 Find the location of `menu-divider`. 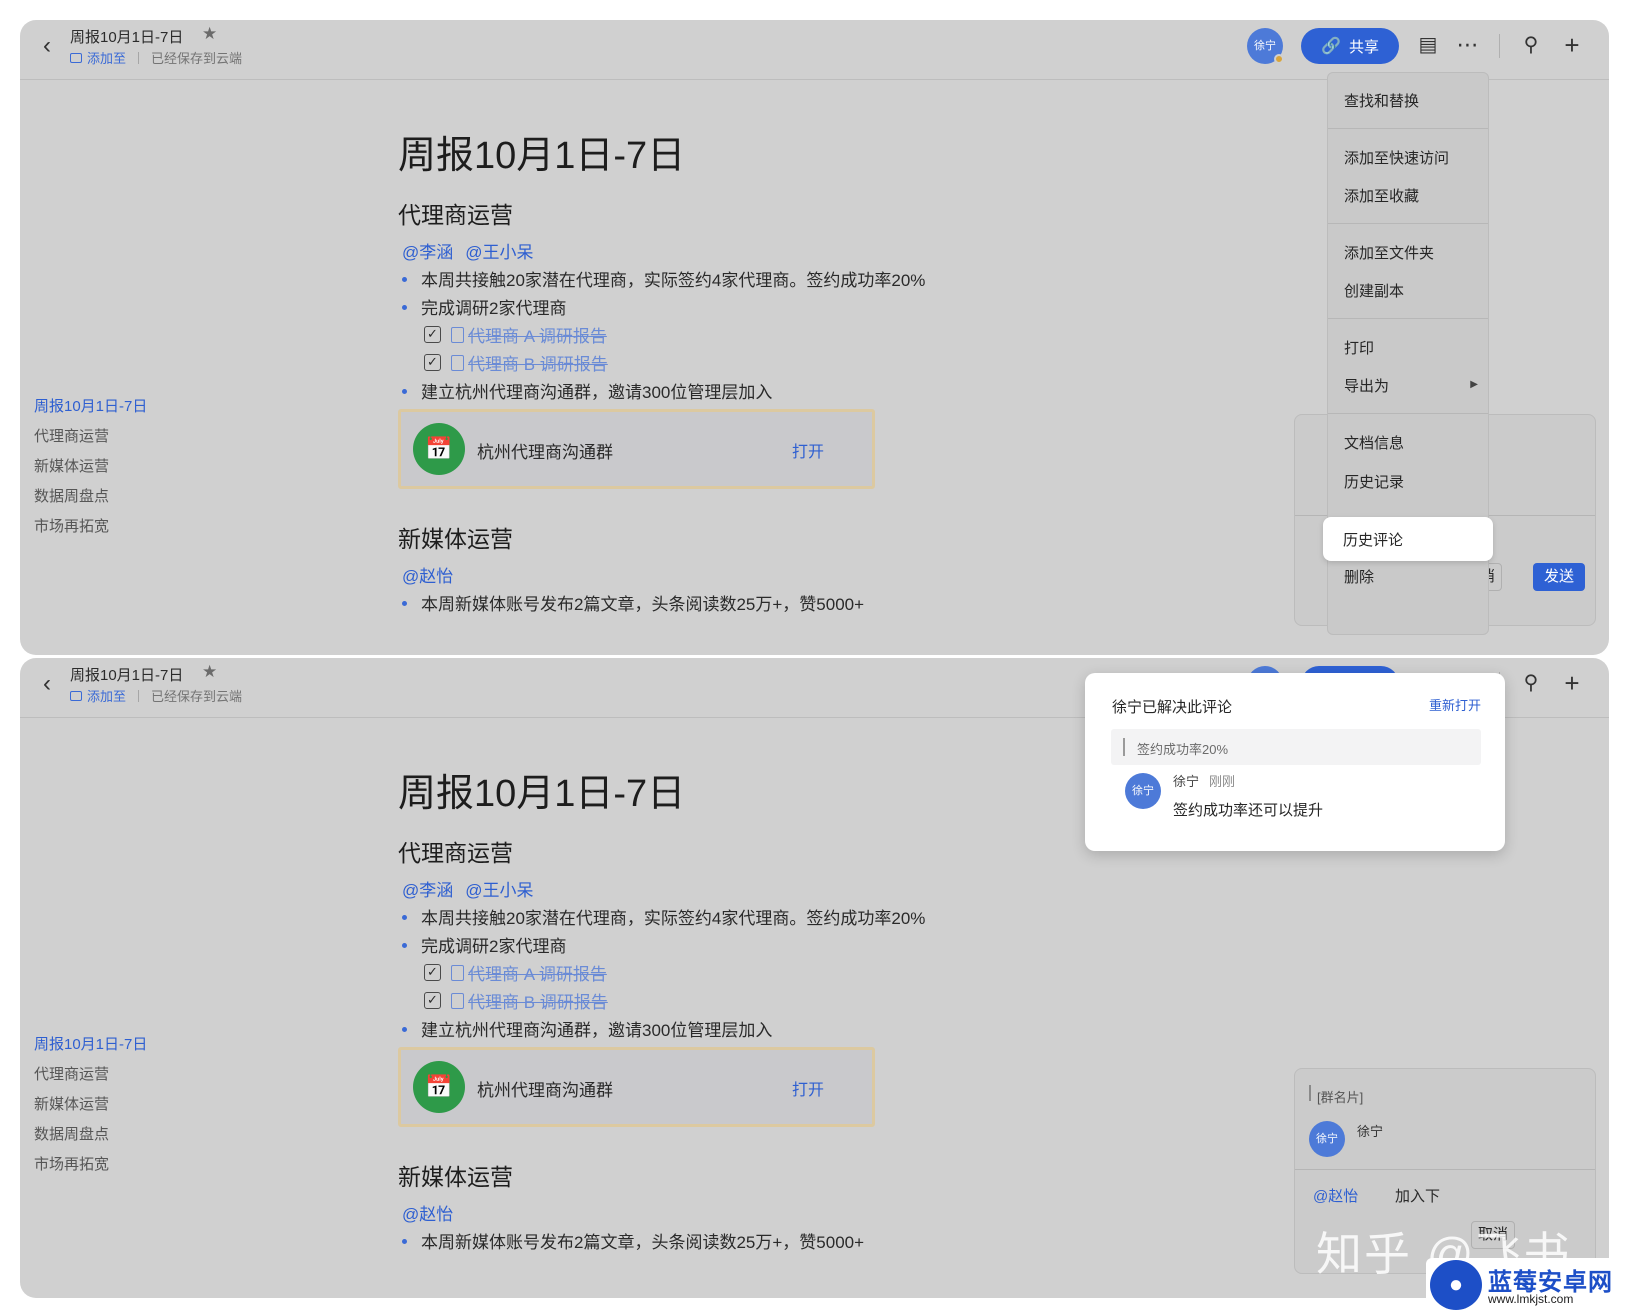

menu-divider is located at coordinates (1408, 223).